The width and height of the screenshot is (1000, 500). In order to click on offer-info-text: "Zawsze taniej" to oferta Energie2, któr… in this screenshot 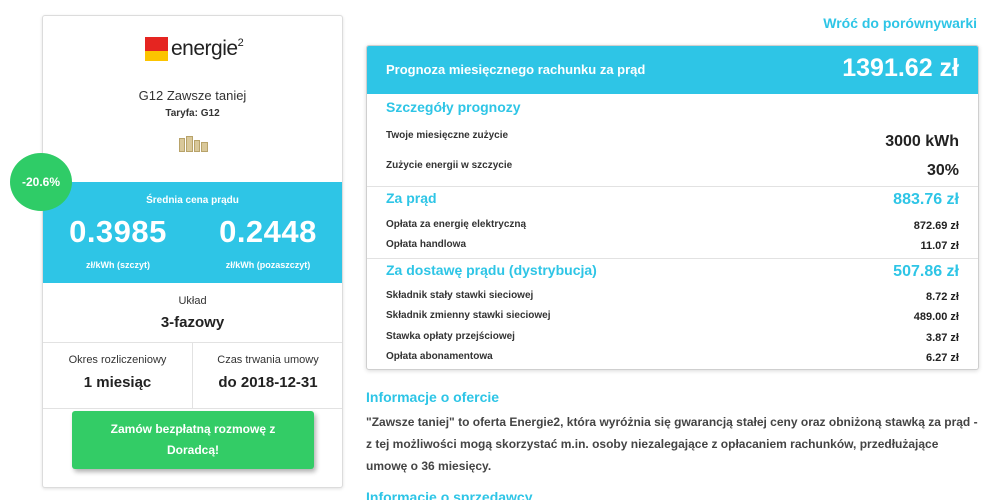, I will do `click(672, 444)`.